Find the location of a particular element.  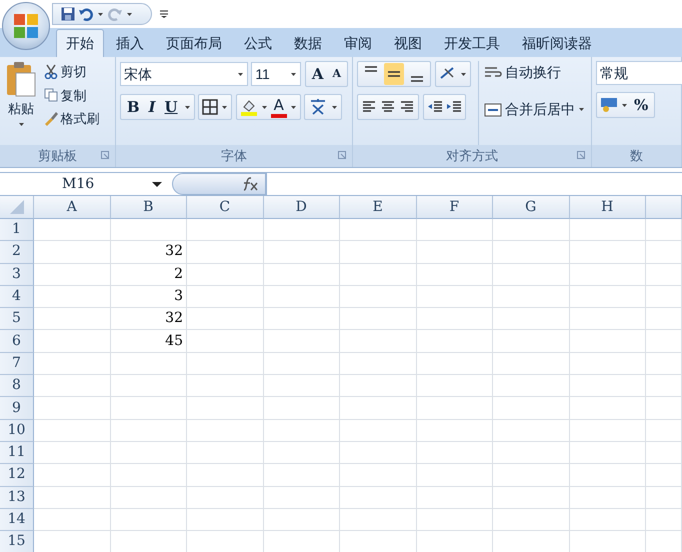

group-label: 剪贴板 is located at coordinates (57, 156).